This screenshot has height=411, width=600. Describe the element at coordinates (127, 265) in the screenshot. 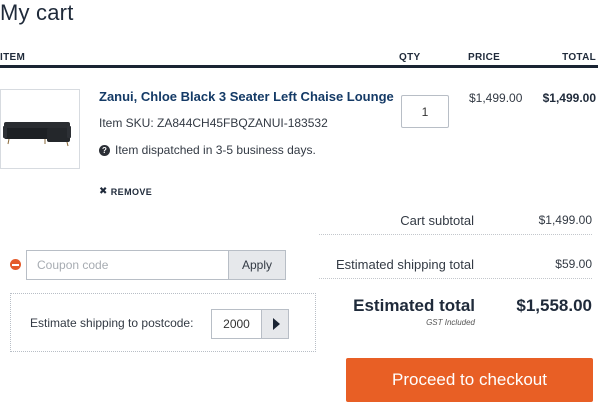

I see `coupon-code-input` at that location.